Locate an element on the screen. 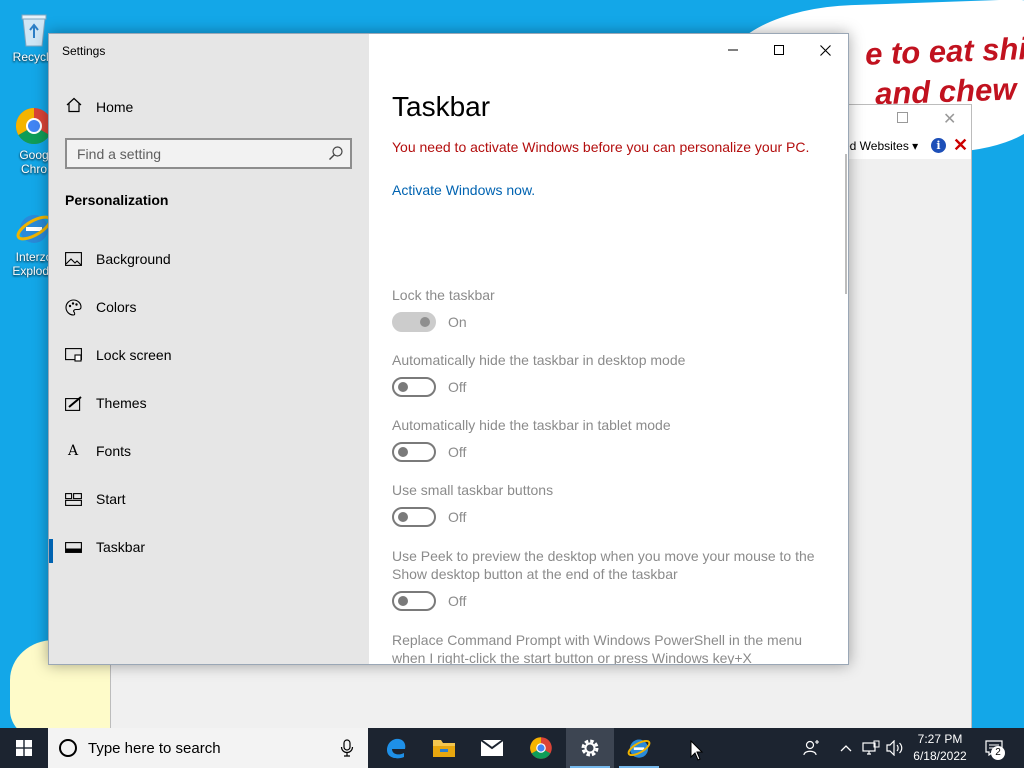 The height and width of the screenshot is (768, 1024). start-button is located at coordinates (24, 748).